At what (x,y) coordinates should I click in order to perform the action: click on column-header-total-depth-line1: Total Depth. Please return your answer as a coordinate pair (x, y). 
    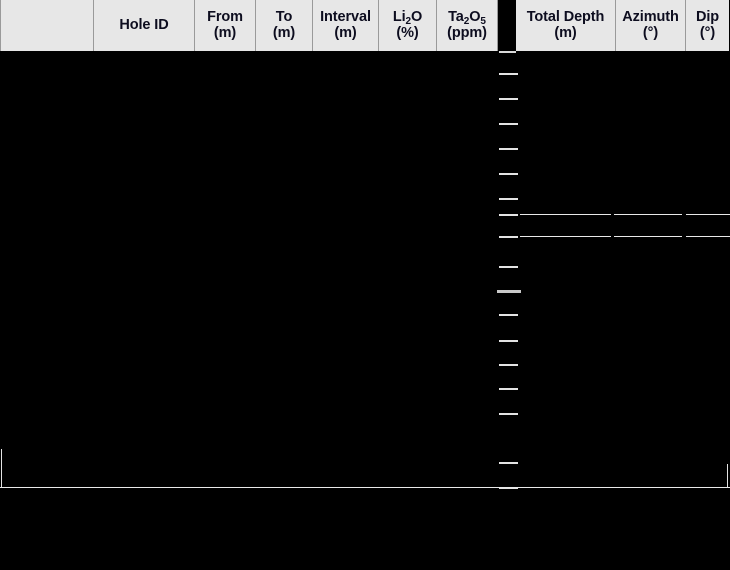
    Looking at the image, I should click on (565, 16).